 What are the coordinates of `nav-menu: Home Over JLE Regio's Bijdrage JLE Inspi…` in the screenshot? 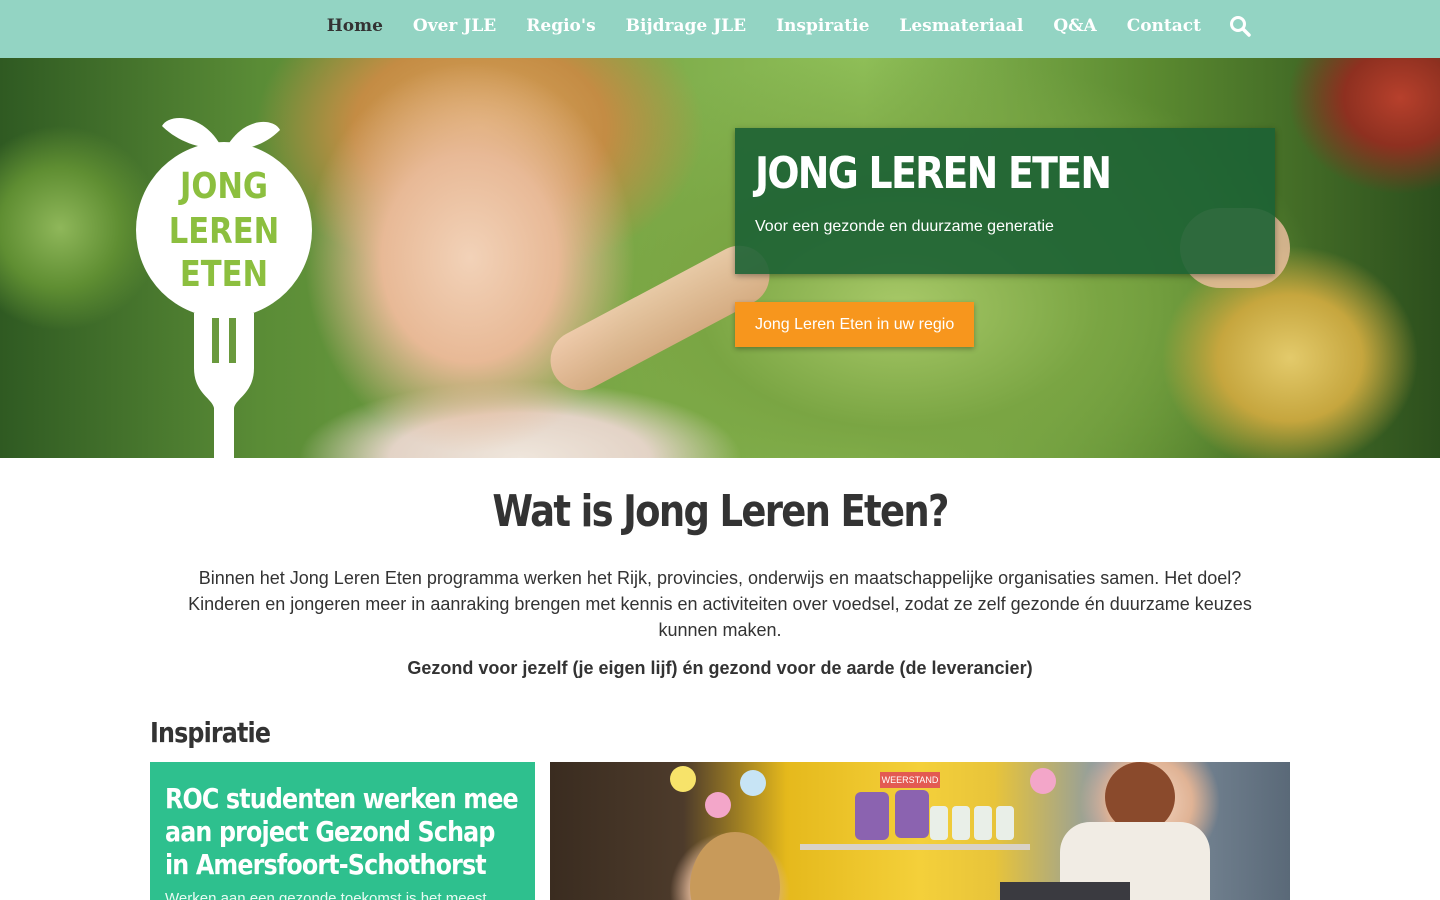 It's located at (786, 26).